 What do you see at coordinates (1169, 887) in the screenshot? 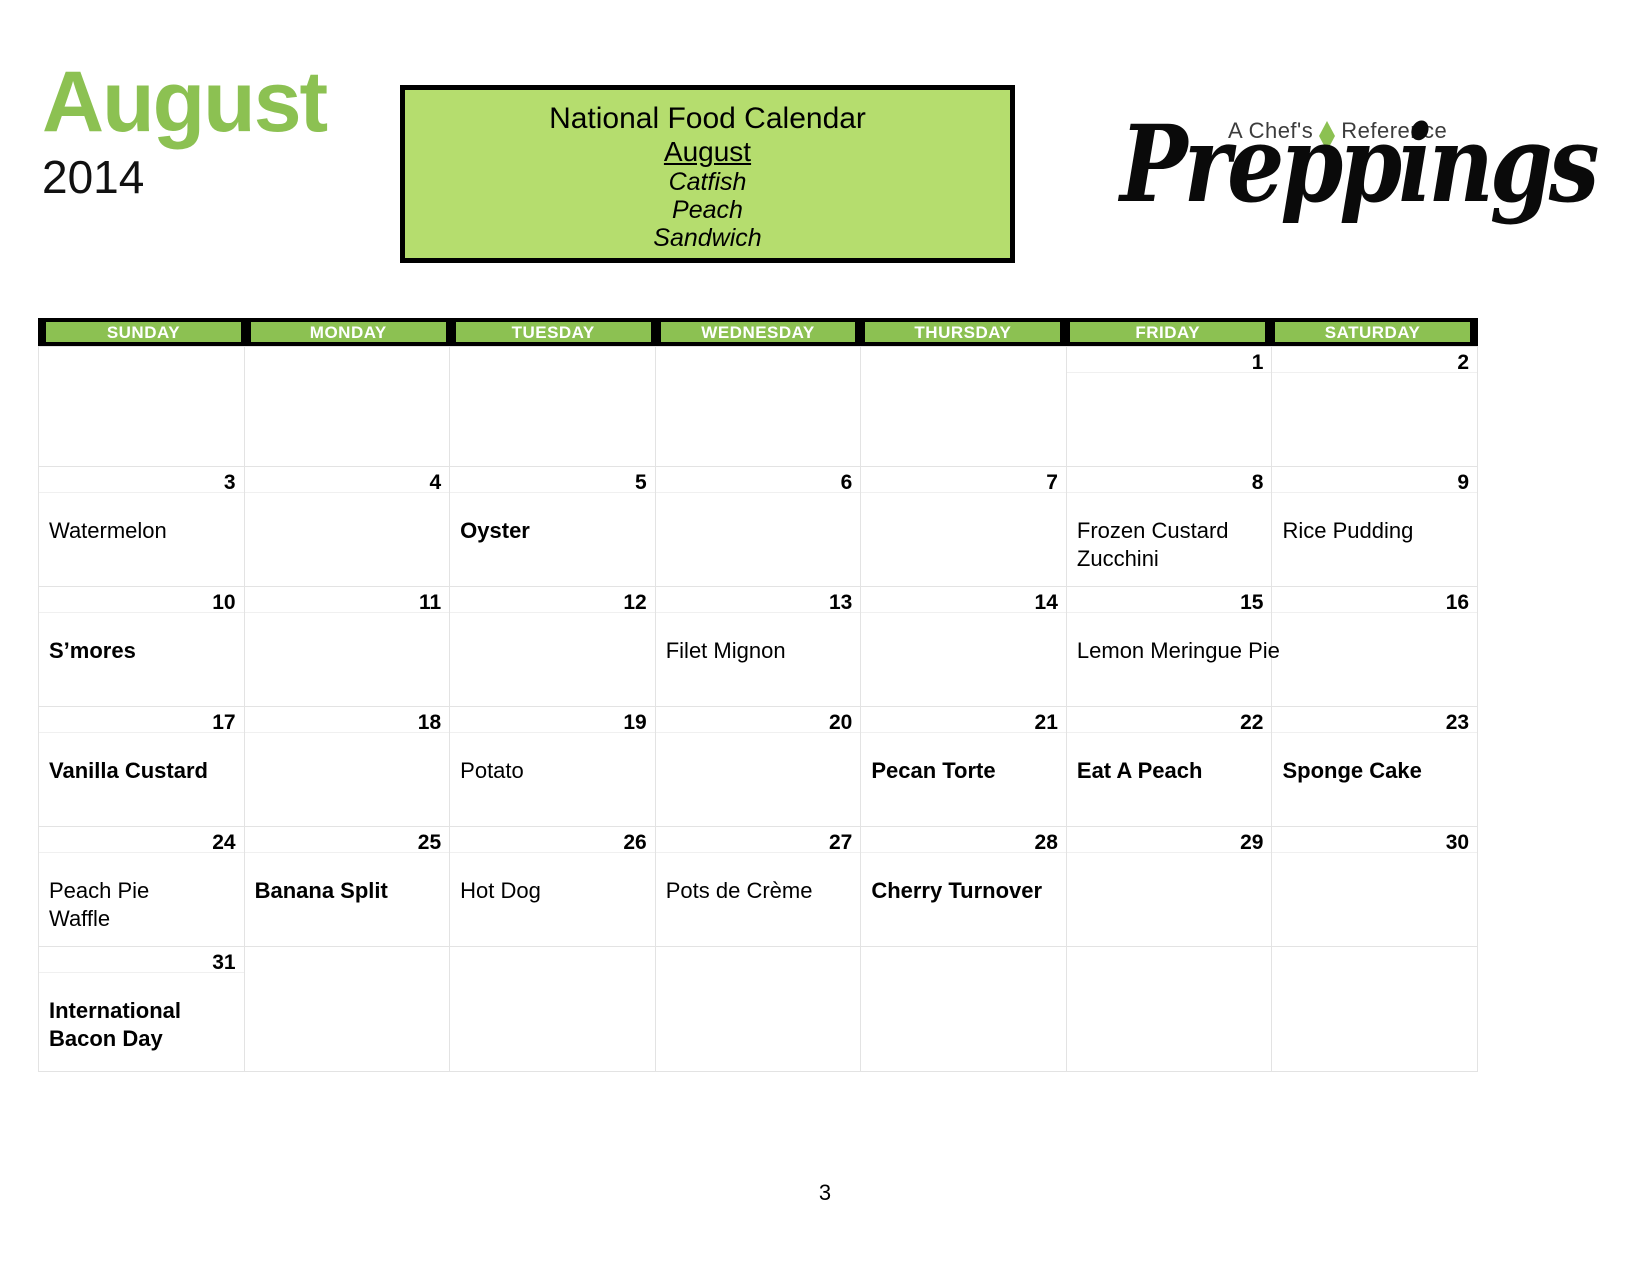
I see `day-cell: 29` at bounding box center [1169, 887].